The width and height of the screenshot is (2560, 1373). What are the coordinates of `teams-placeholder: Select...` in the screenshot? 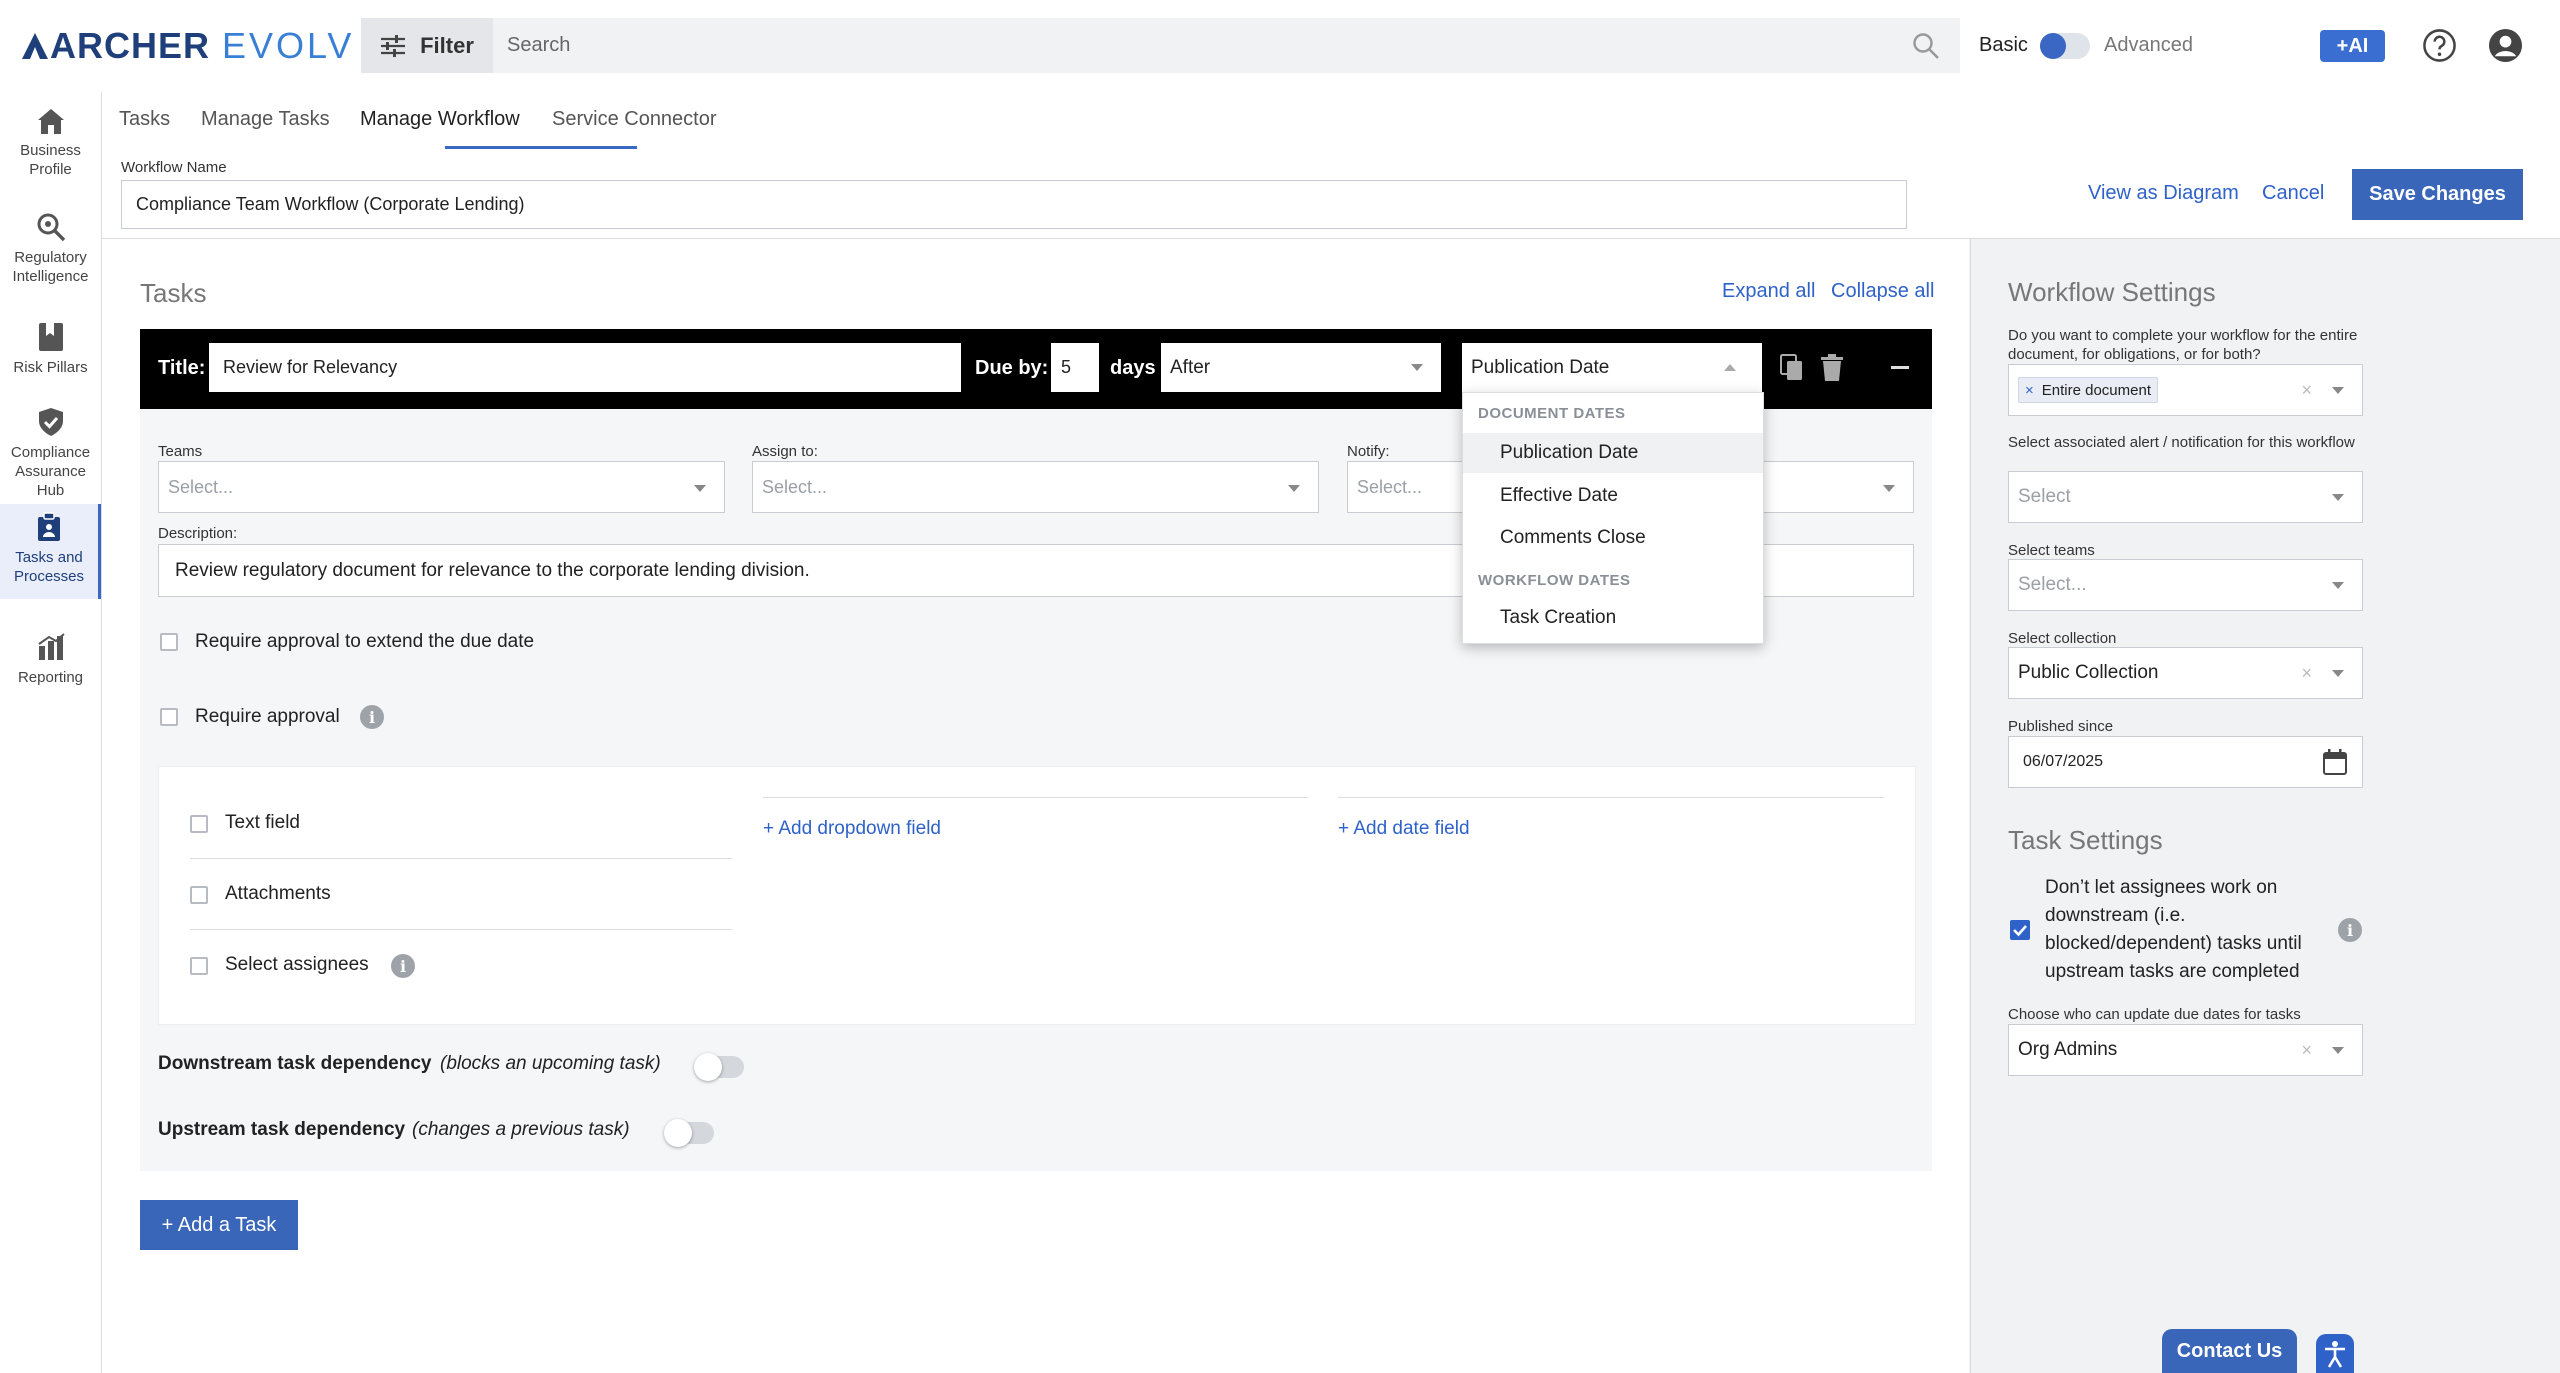 It's located at (201, 486).